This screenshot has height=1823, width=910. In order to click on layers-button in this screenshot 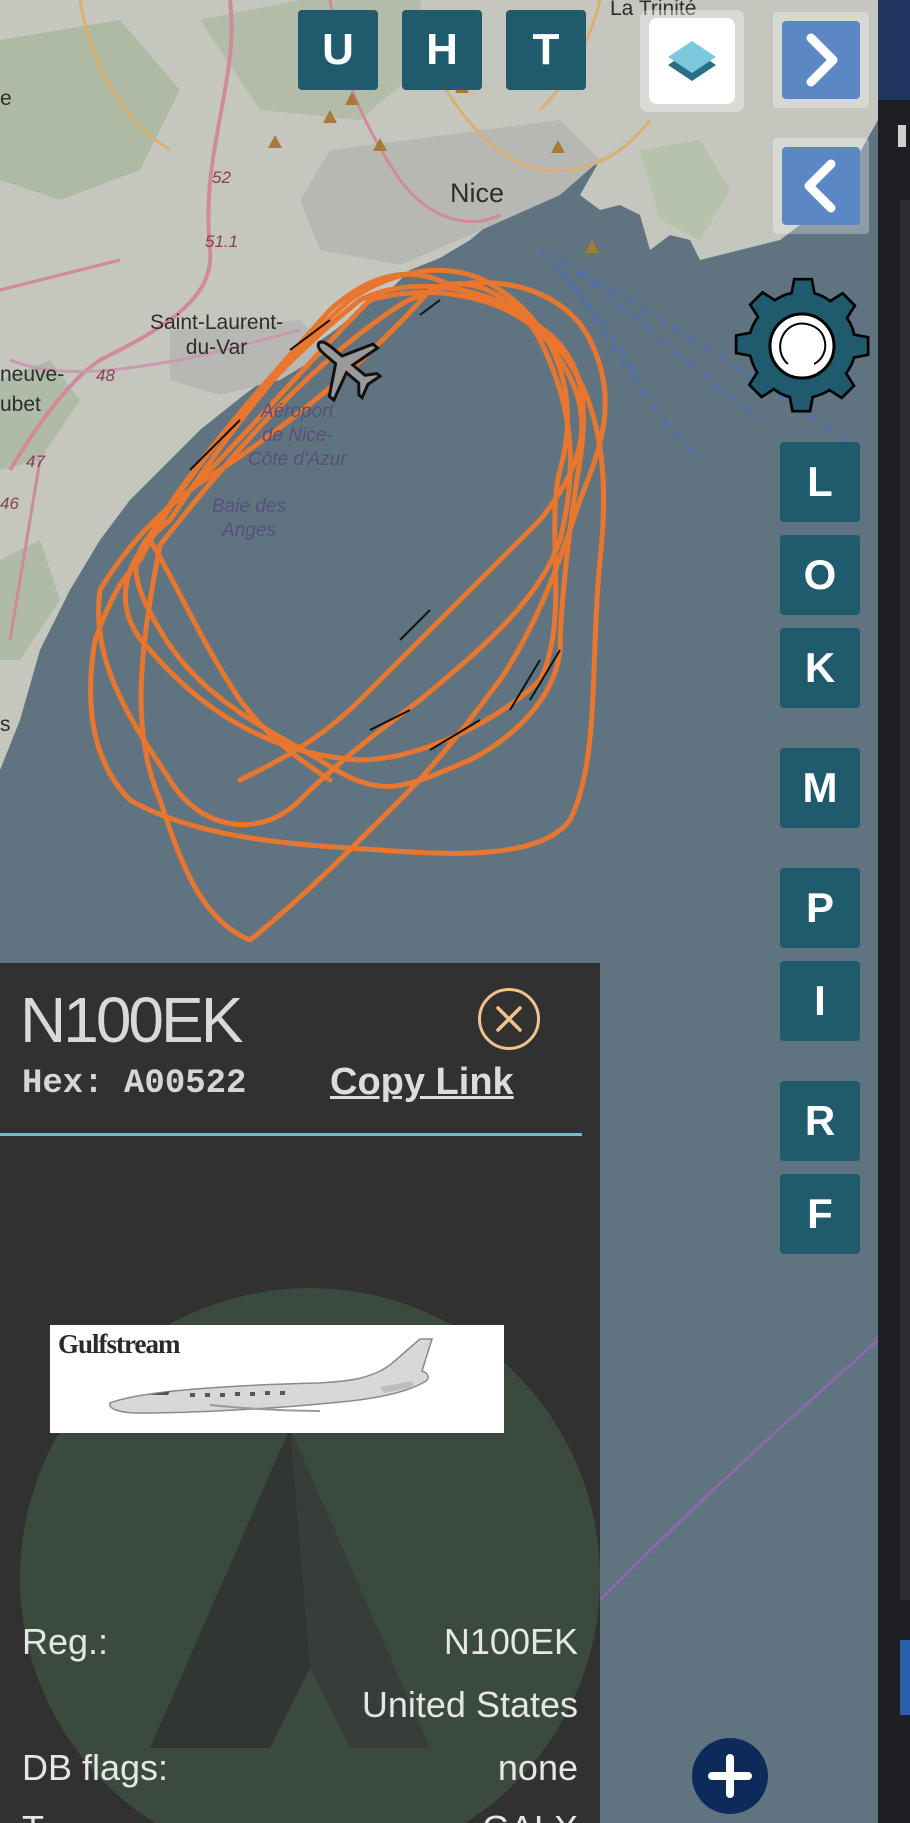, I will do `click(692, 61)`.